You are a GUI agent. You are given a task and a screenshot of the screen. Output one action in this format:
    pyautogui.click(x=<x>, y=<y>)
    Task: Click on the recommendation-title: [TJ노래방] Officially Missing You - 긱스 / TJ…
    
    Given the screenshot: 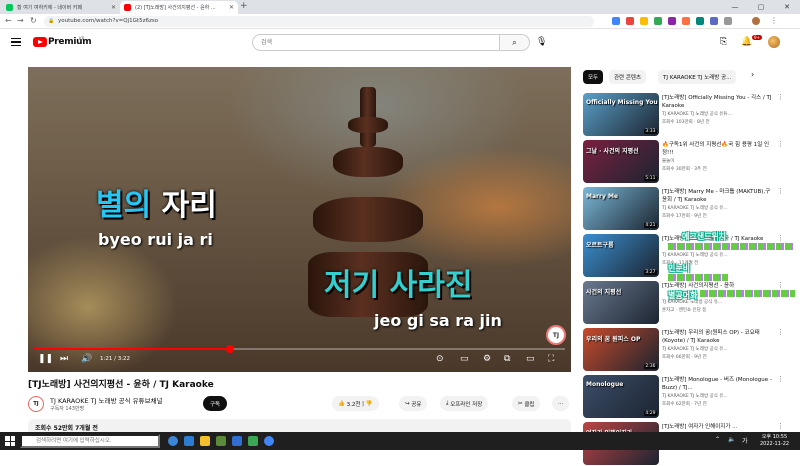 What is the action you would take?
    pyautogui.click(x=718, y=102)
    